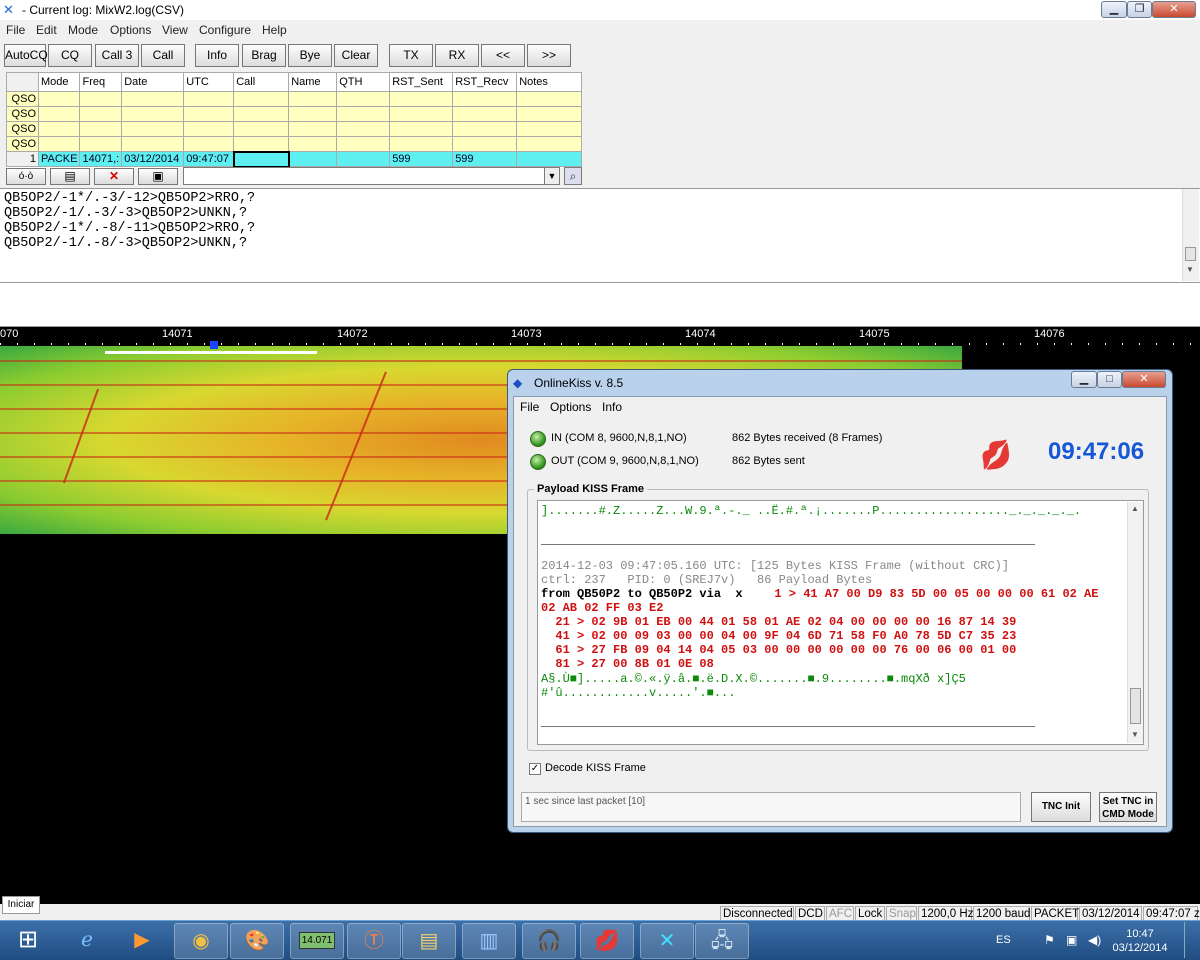 This screenshot has width=1200, height=960. What do you see at coordinates (26, 176) in the screenshot?
I see `glasses-icon: ó·ò` at bounding box center [26, 176].